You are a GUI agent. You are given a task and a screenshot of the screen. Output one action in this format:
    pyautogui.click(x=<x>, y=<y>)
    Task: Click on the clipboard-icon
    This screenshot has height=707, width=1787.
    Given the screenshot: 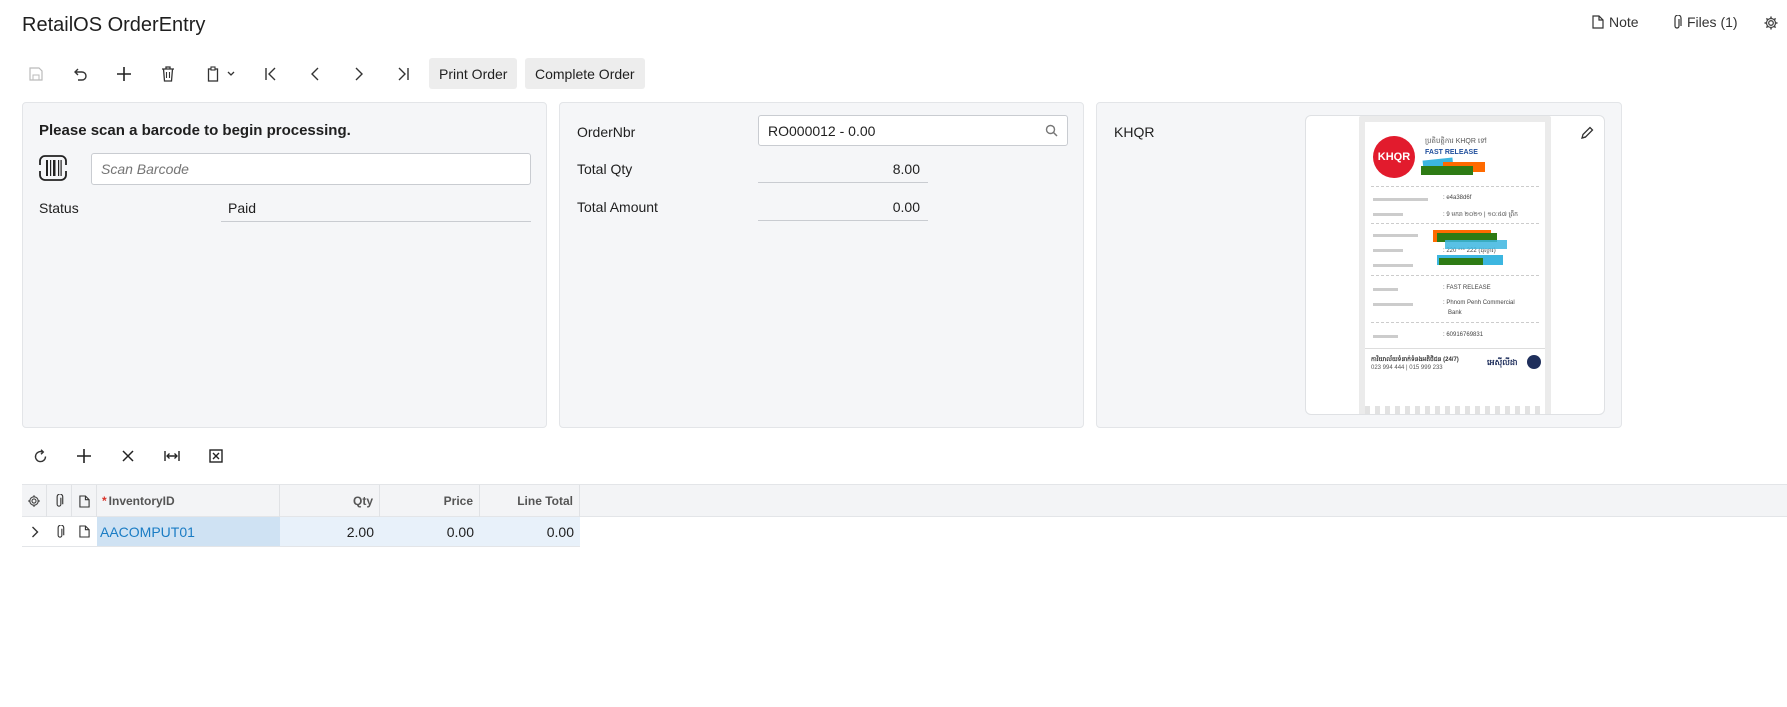 What is the action you would take?
    pyautogui.click(x=214, y=74)
    